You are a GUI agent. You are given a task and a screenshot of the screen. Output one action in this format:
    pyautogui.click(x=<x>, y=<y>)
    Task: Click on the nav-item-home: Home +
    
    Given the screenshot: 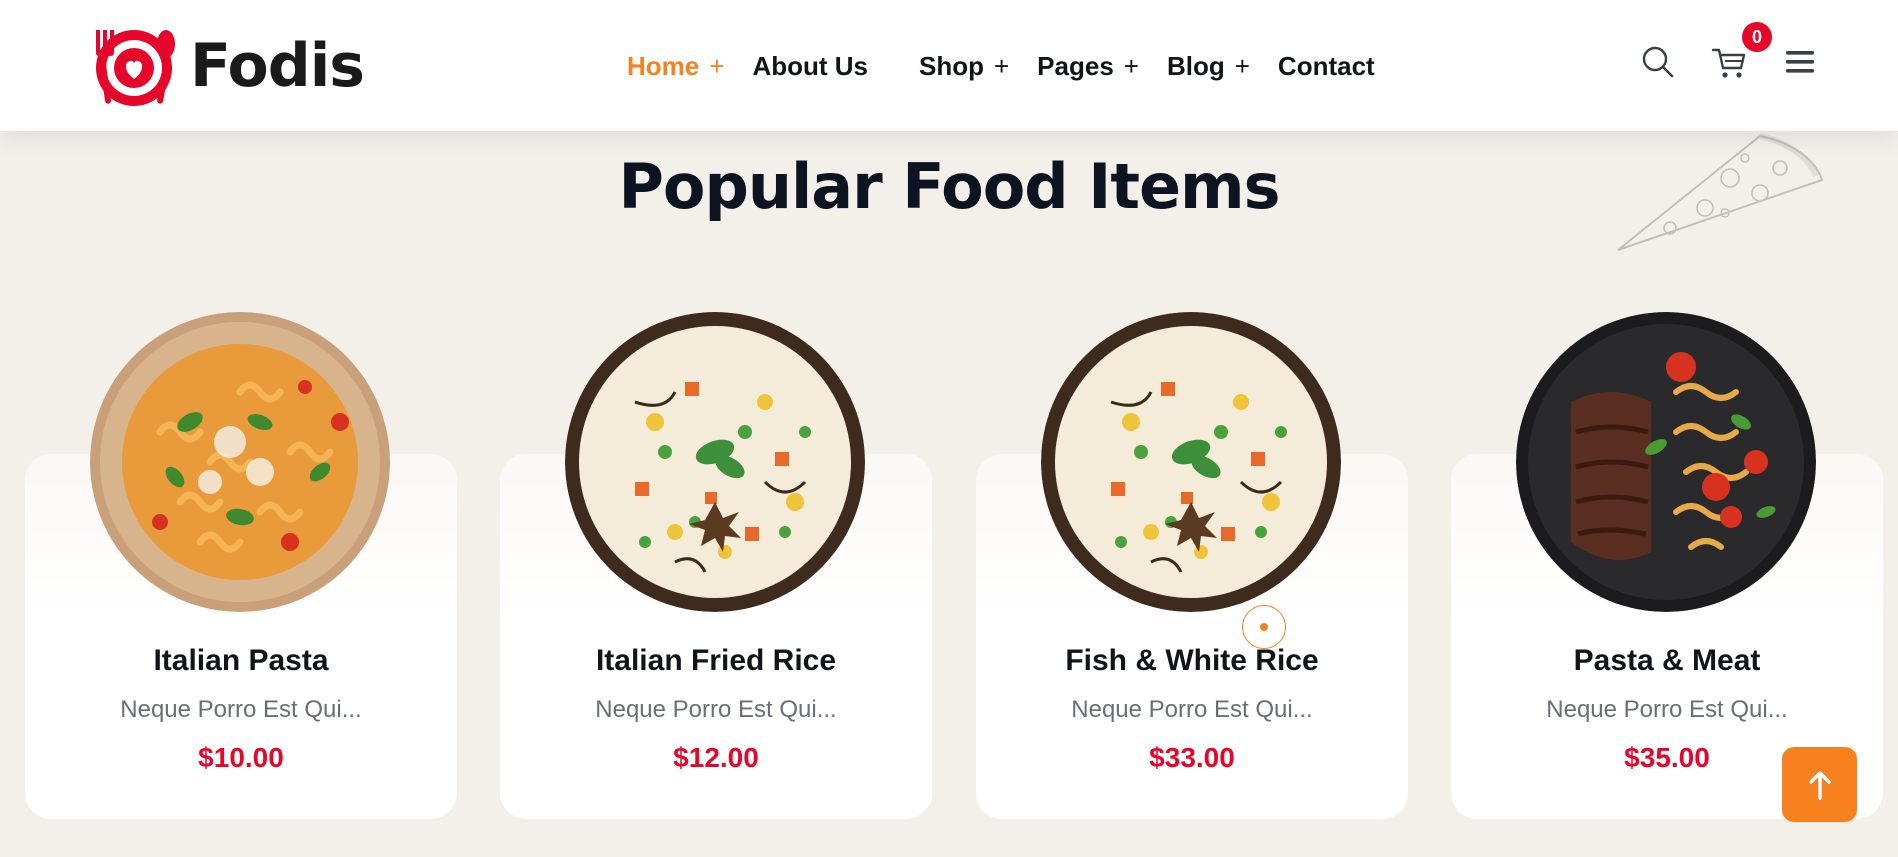 What is the action you would take?
    pyautogui.click(x=675, y=66)
    